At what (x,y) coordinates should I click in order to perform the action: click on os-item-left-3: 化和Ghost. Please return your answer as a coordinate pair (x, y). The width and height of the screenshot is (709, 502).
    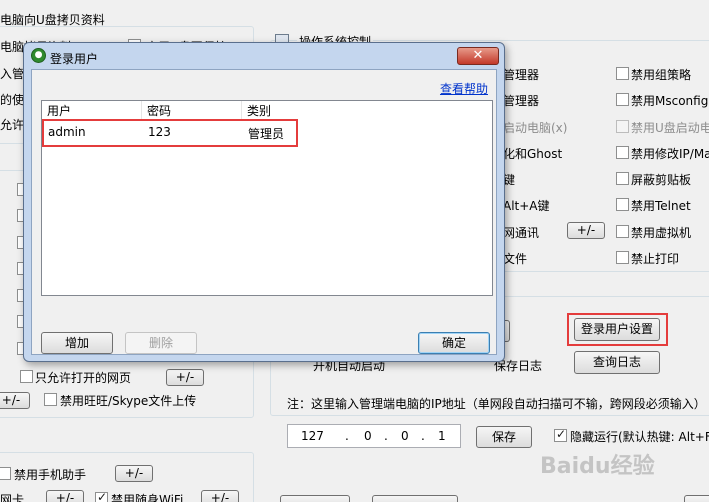
    Looking at the image, I should click on (533, 154).